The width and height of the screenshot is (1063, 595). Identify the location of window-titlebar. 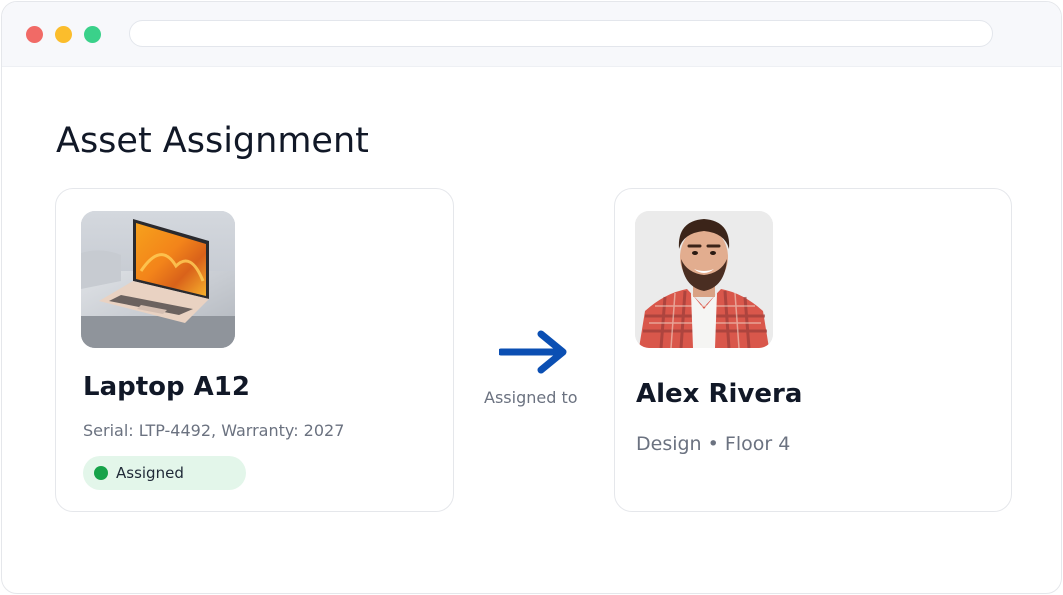
(531, 34).